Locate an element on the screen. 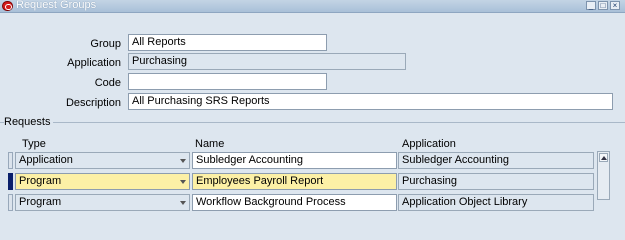 This screenshot has width=625, height=240. type-select: Application is located at coordinates (102, 160).